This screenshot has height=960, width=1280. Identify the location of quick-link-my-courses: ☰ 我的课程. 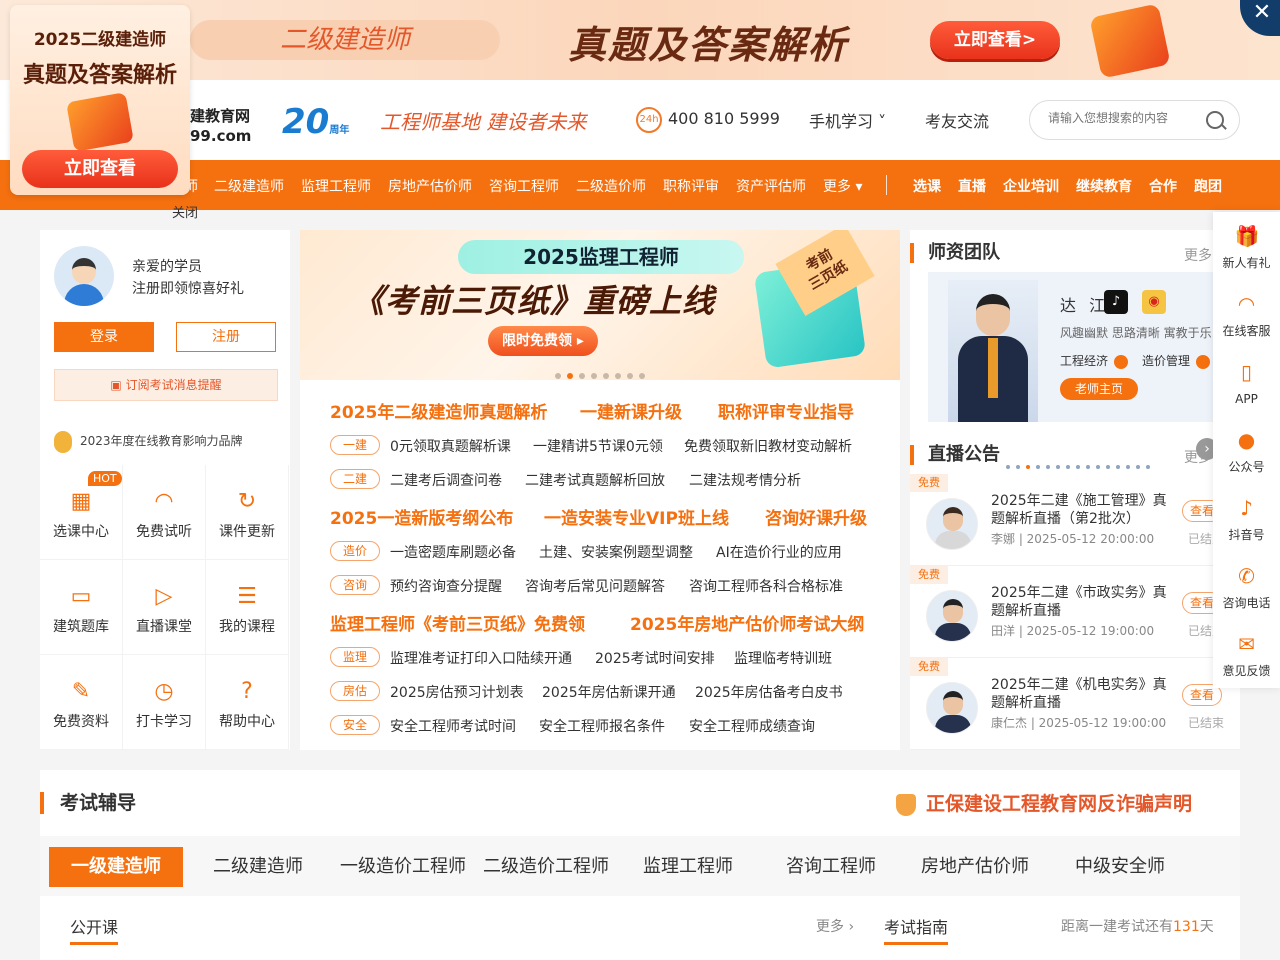
(247, 607).